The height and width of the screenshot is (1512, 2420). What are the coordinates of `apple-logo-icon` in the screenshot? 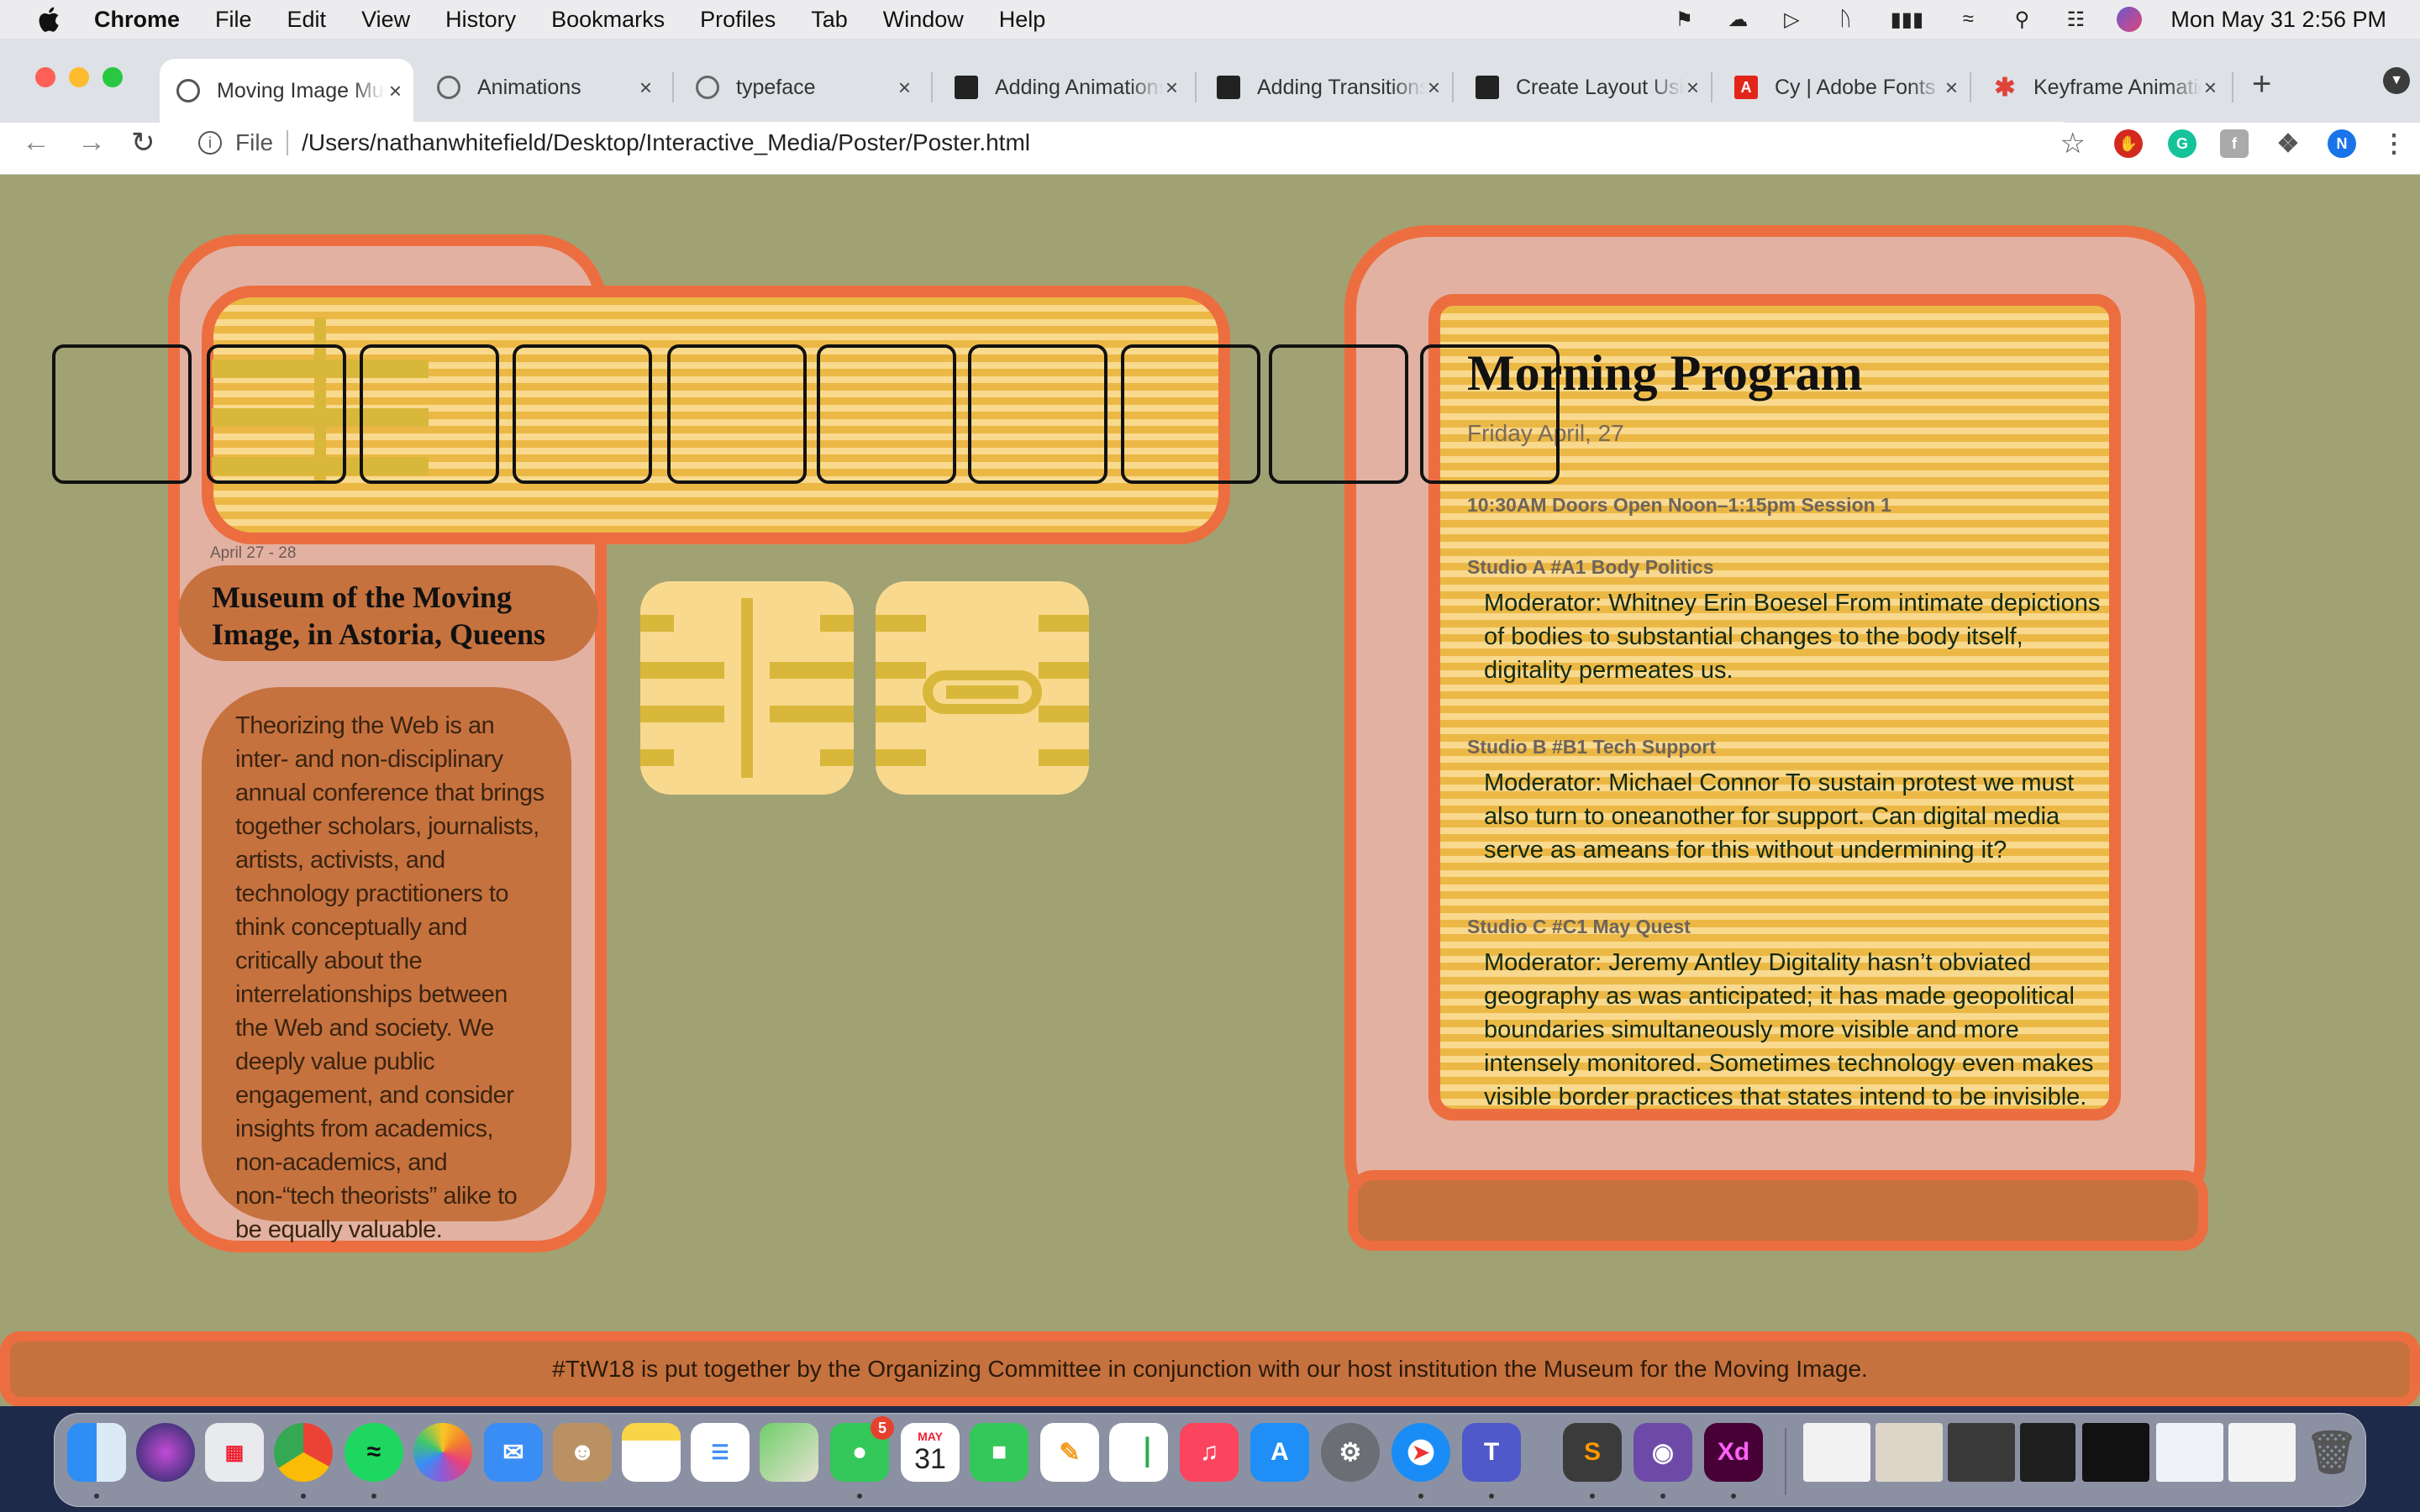 It's located at (47, 19).